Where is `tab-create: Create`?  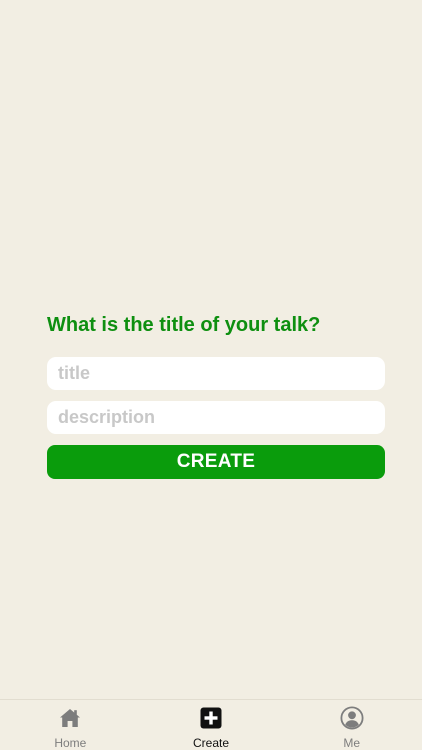
tab-create: Create is located at coordinates (211, 725).